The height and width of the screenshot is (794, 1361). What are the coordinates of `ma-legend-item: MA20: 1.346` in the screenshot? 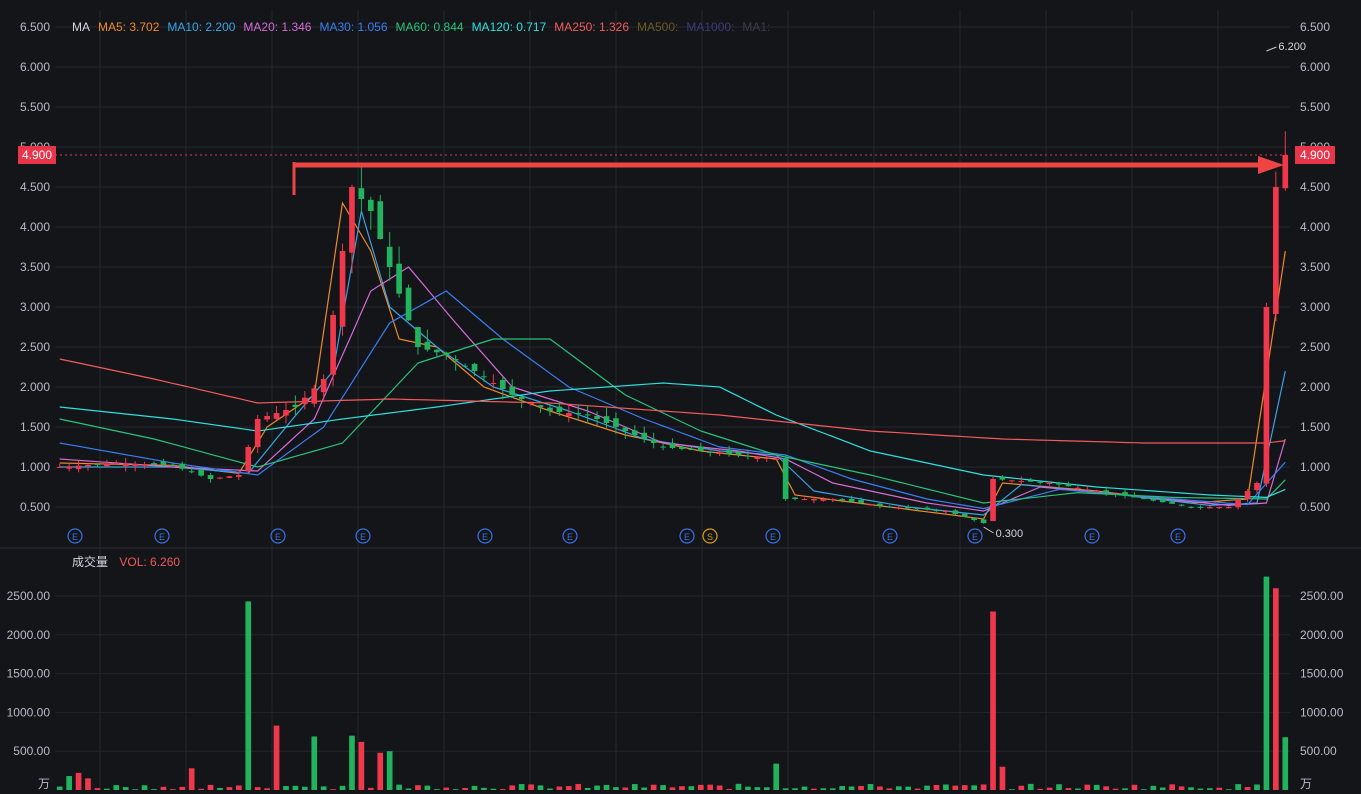 It's located at (277, 27).